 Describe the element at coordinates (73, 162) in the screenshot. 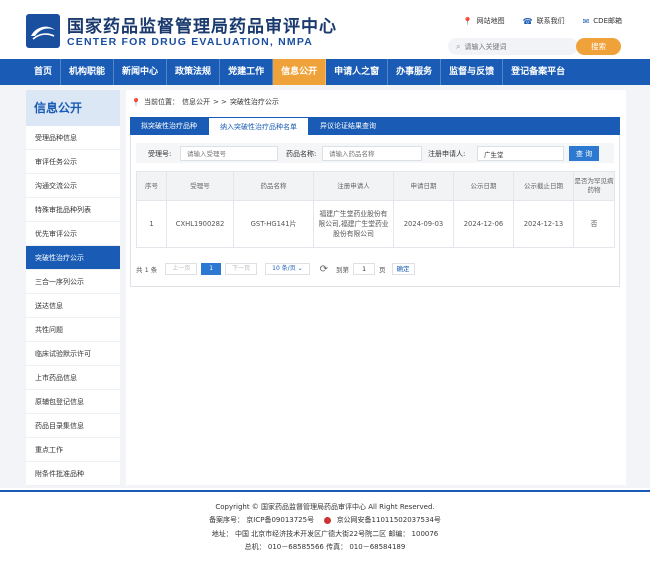

I see `sidebar-item: 审评任务公示` at that location.